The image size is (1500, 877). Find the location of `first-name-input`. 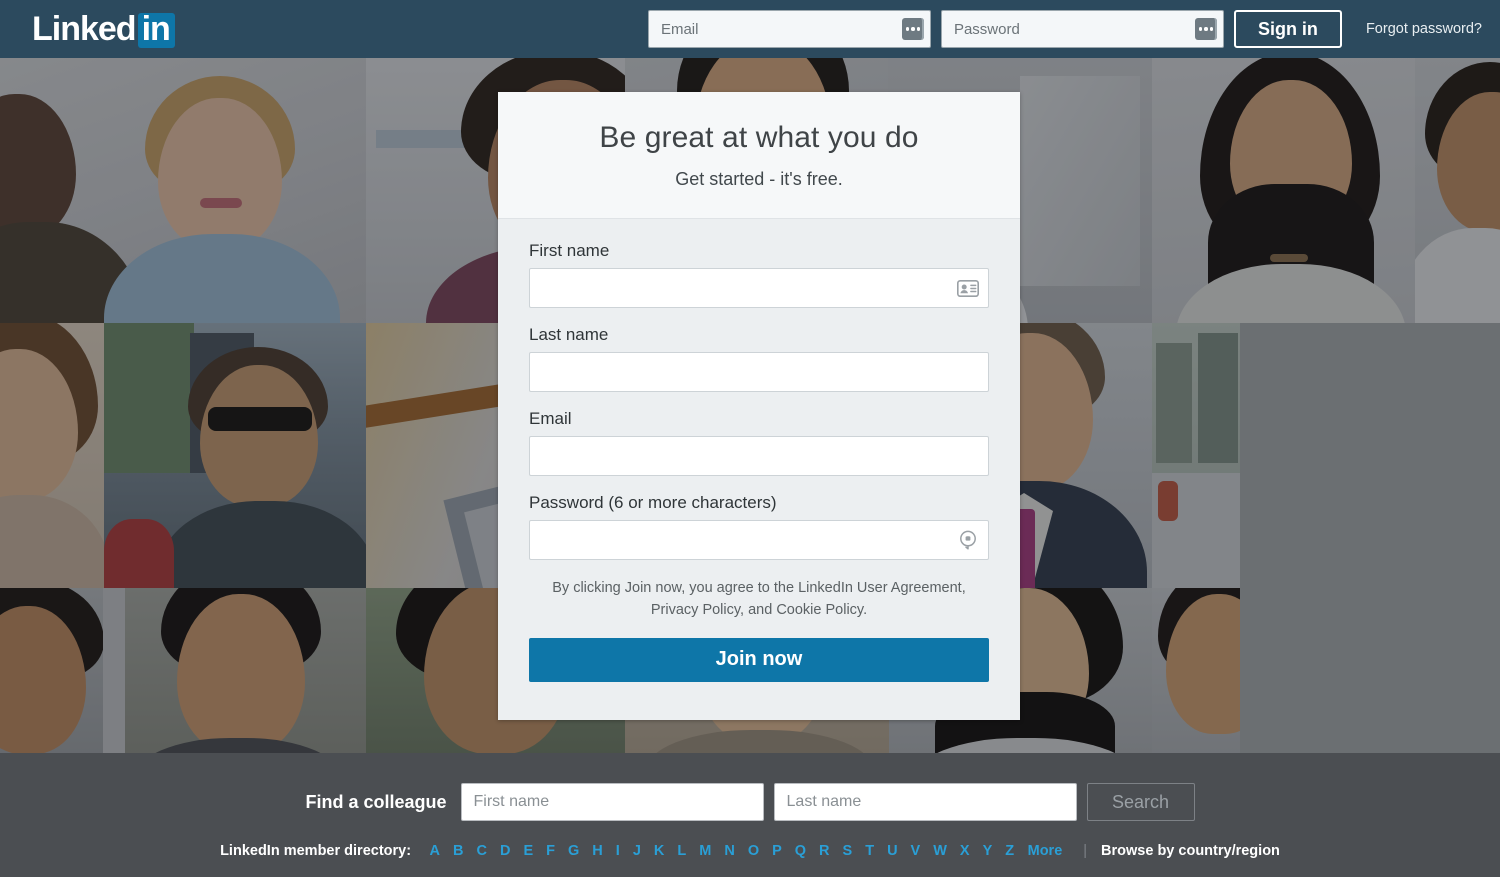

first-name-input is located at coordinates (759, 288).